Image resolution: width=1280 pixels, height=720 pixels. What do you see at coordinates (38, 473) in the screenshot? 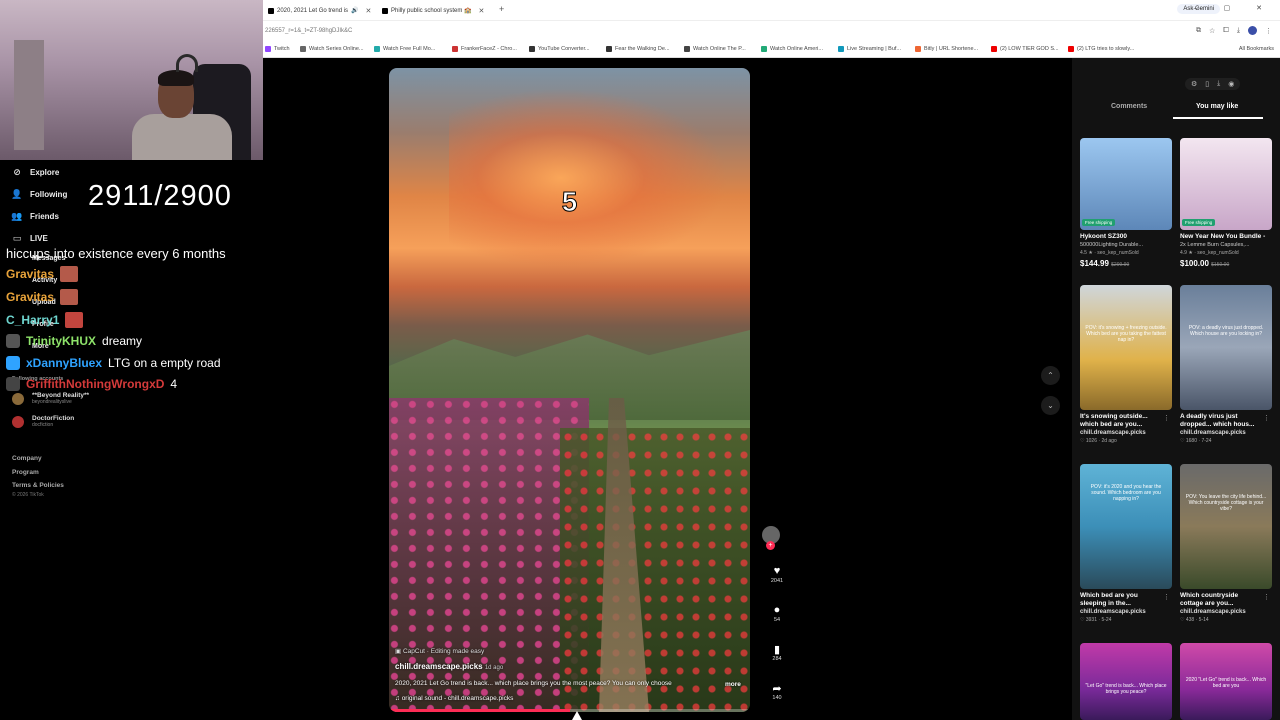
I see `footer-link-program: Program` at bounding box center [38, 473].